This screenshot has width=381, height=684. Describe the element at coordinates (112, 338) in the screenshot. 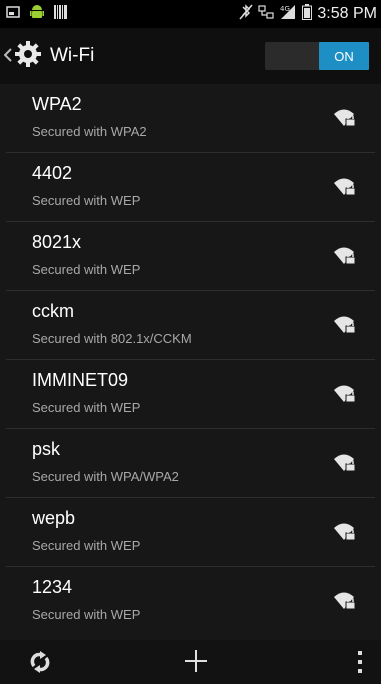

I see `network-security: Secured with 802.1x/CCKM` at that location.